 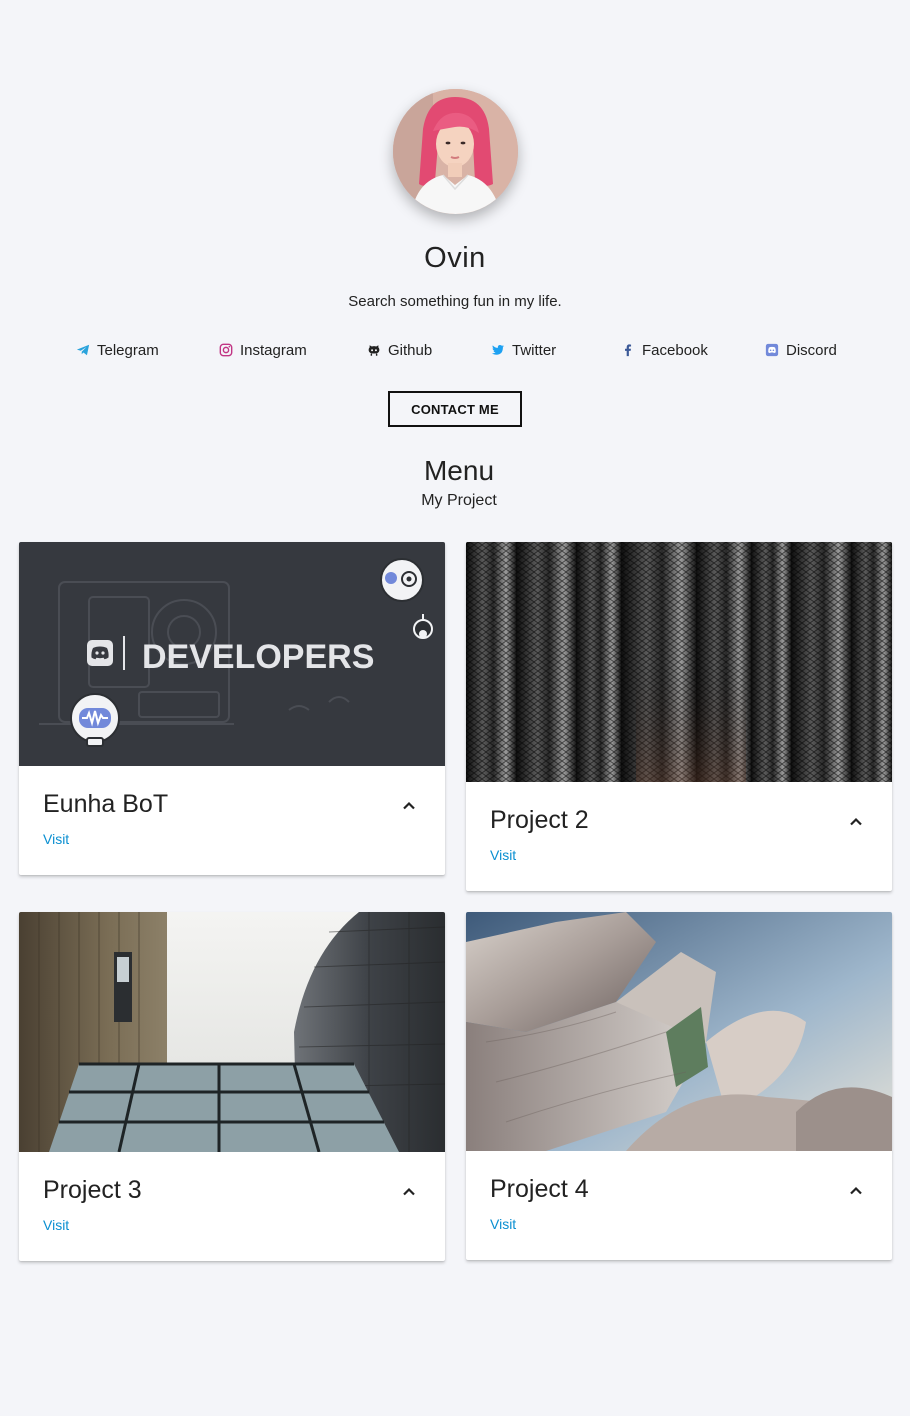 What do you see at coordinates (226, 350) in the screenshot?
I see `instagram-icon` at bounding box center [226, 350].